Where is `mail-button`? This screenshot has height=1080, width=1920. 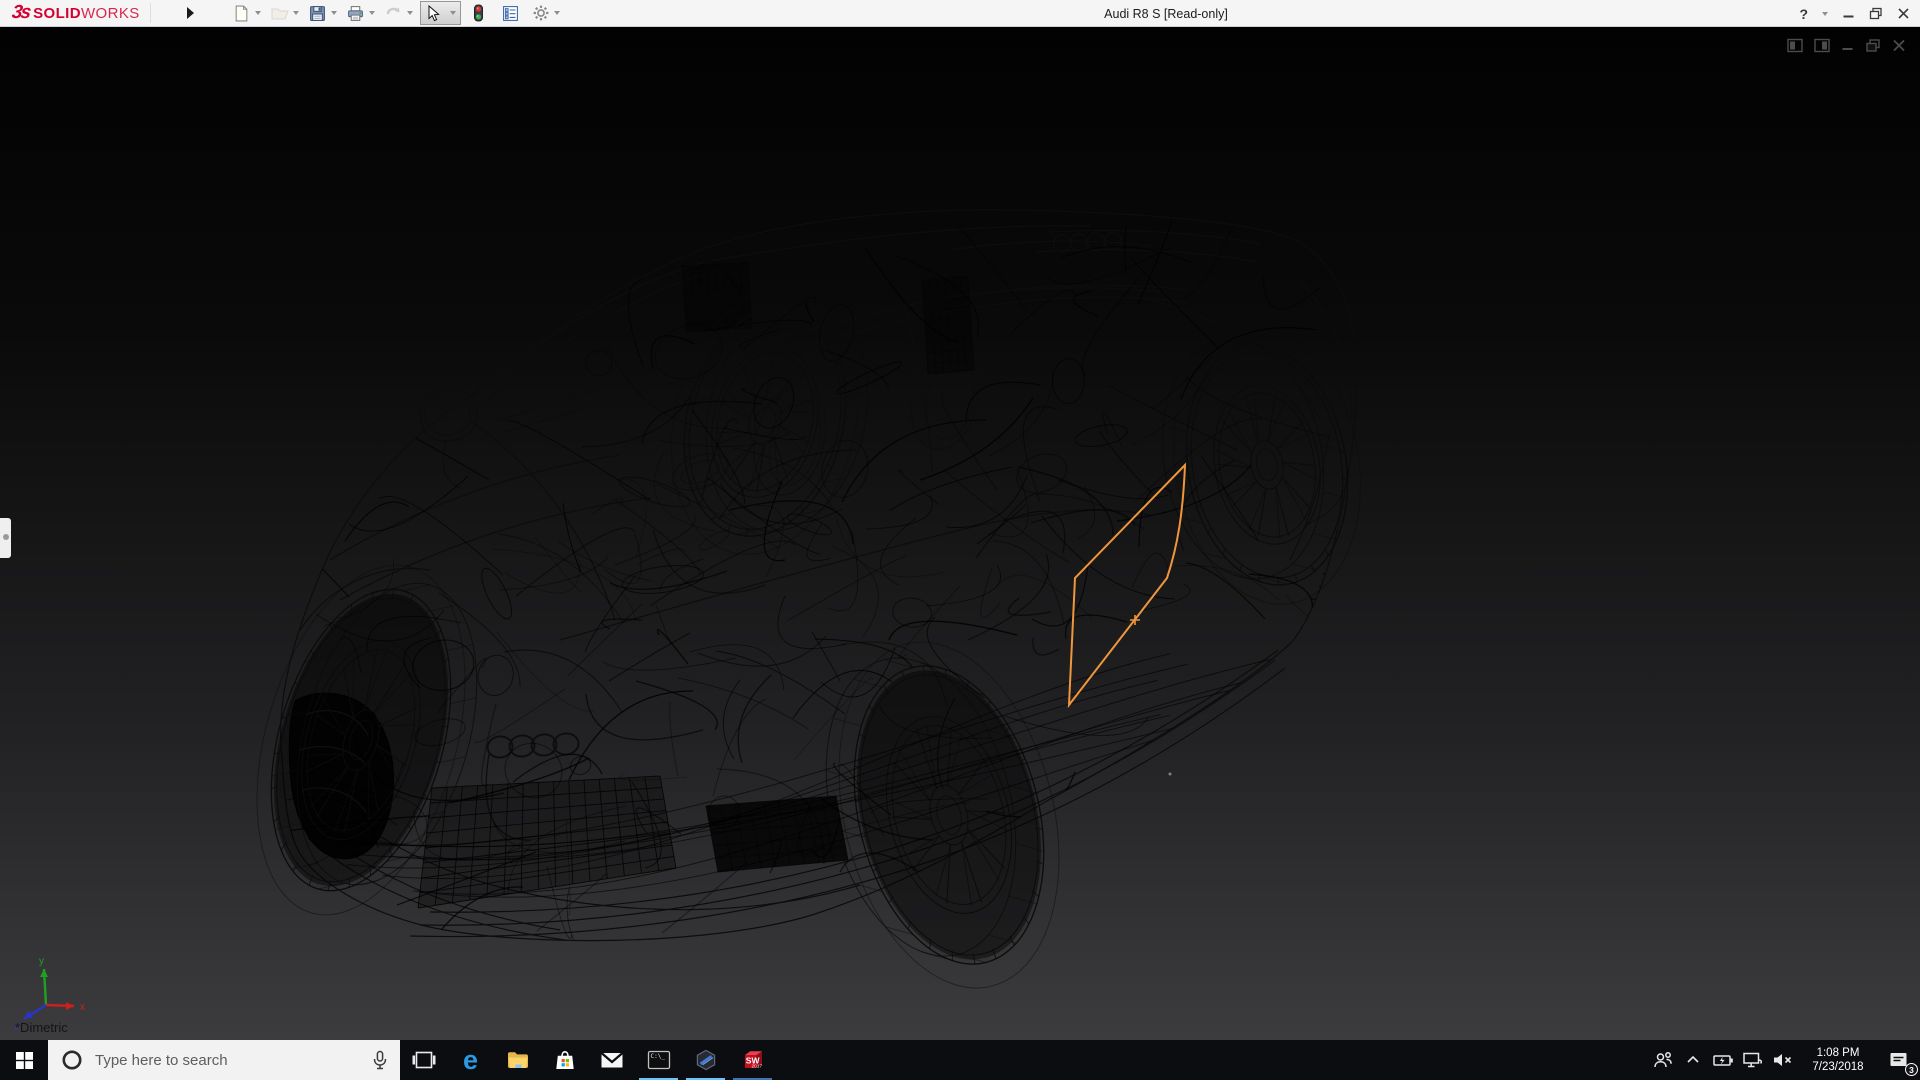 mail-button is located at coordinates (611, 1060).